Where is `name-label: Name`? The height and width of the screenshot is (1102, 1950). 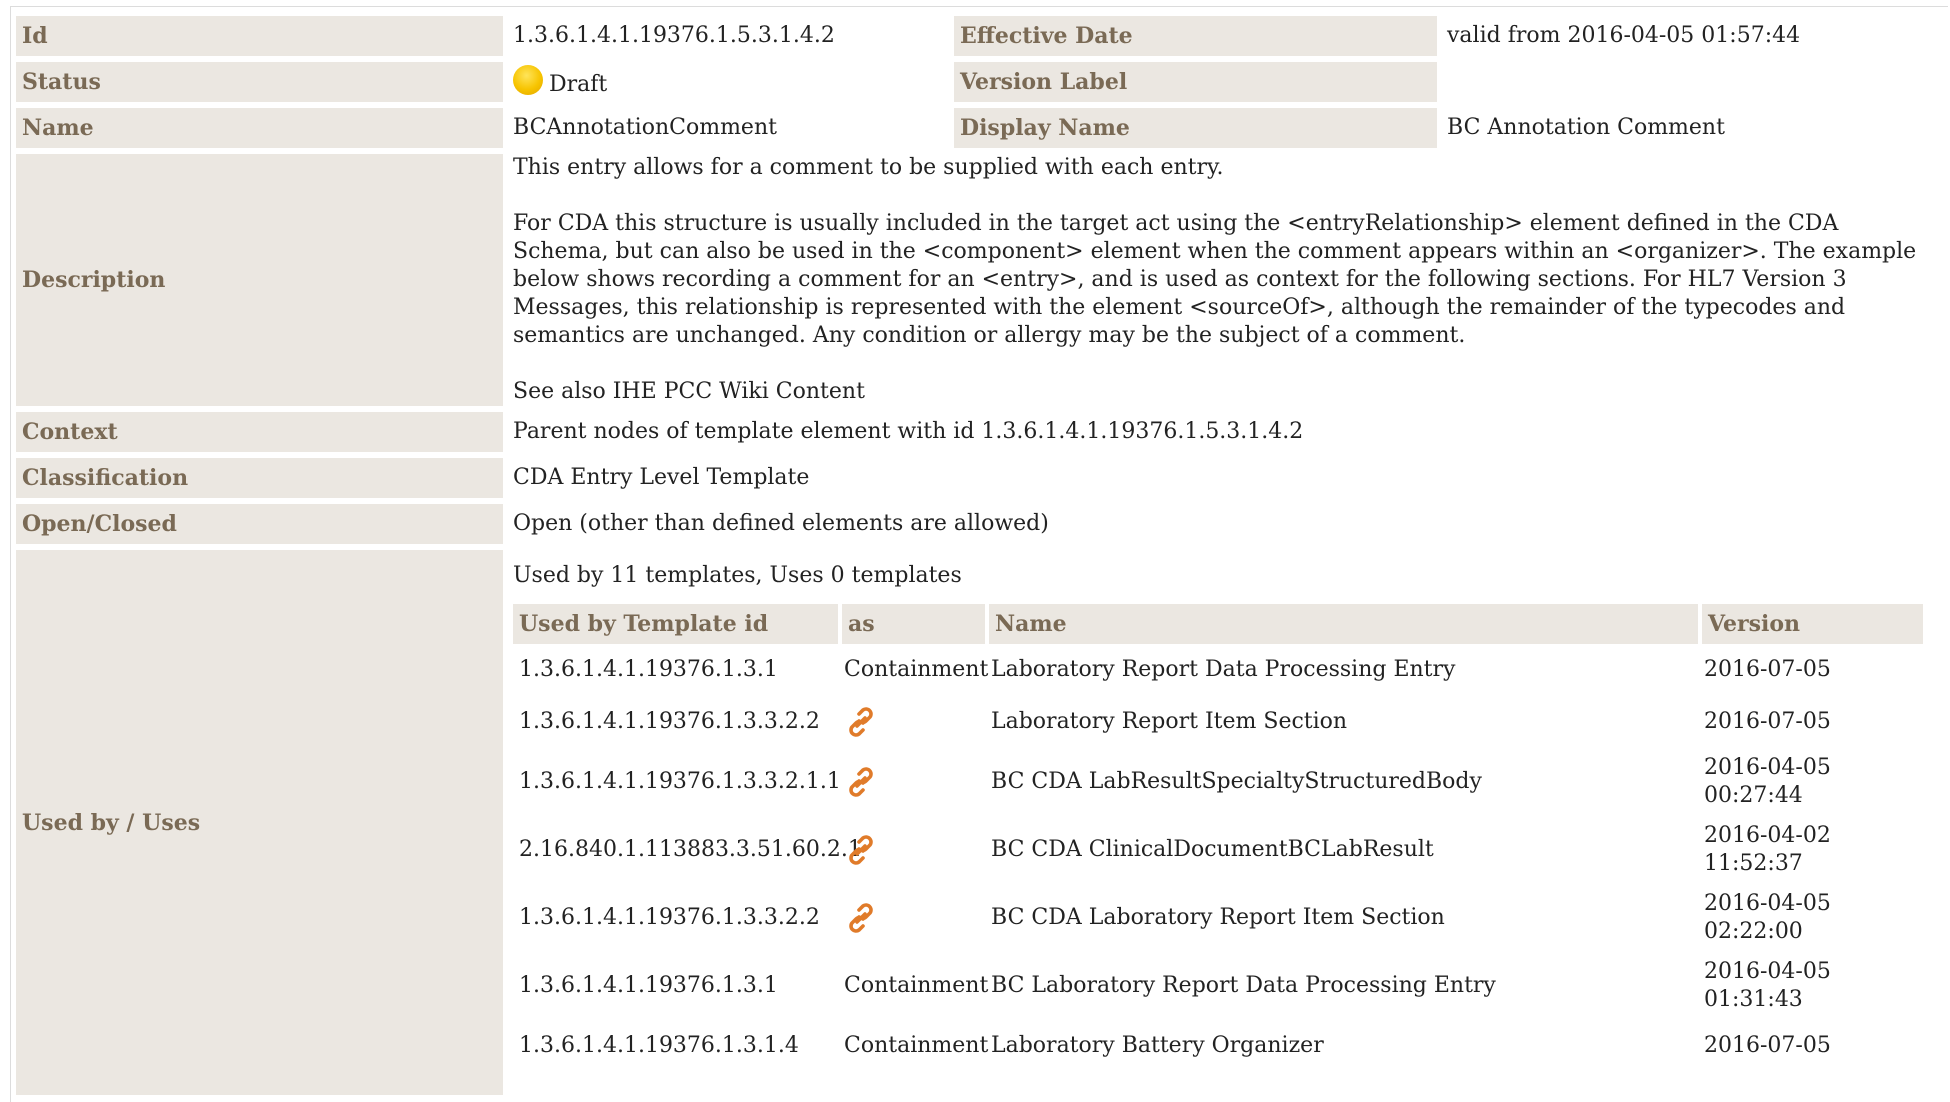 name-label: Name is located at coordinates (259, 128).